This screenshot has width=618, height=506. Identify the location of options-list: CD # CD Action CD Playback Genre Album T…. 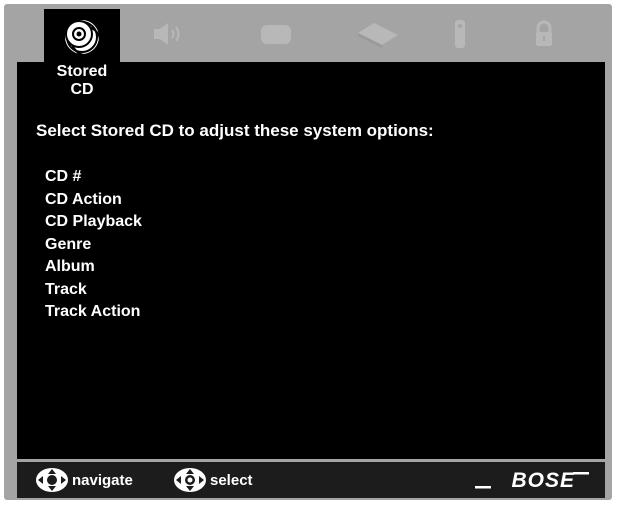
(93, 245).